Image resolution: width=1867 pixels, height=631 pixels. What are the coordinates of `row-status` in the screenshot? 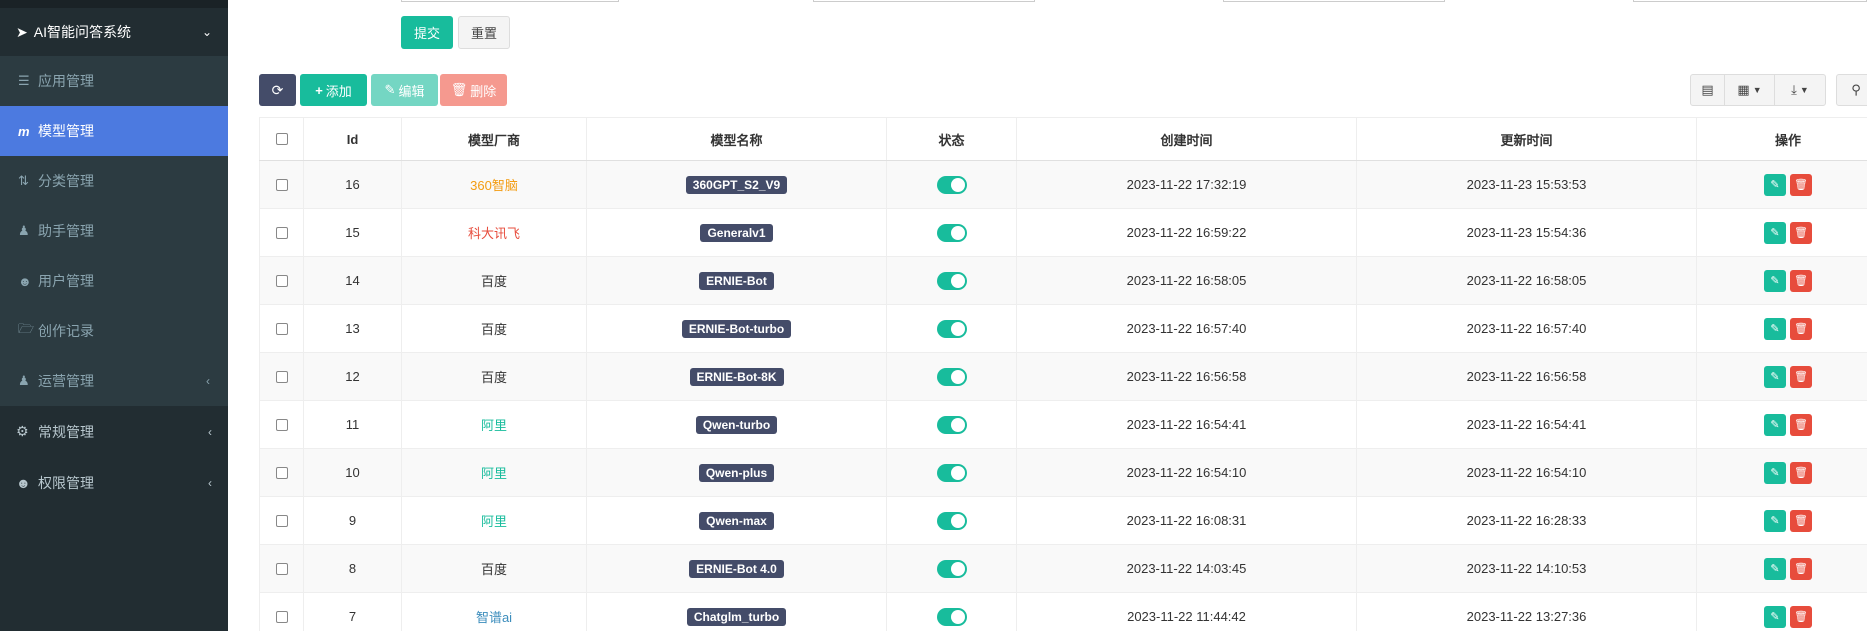 It's located at (952, 568).